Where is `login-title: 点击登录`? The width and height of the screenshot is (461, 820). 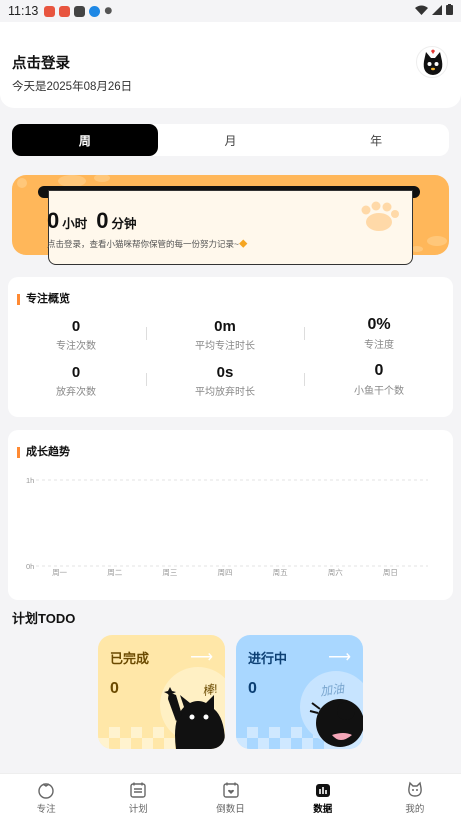 login-title: 点击登录 is located at coordinates (41, 62).